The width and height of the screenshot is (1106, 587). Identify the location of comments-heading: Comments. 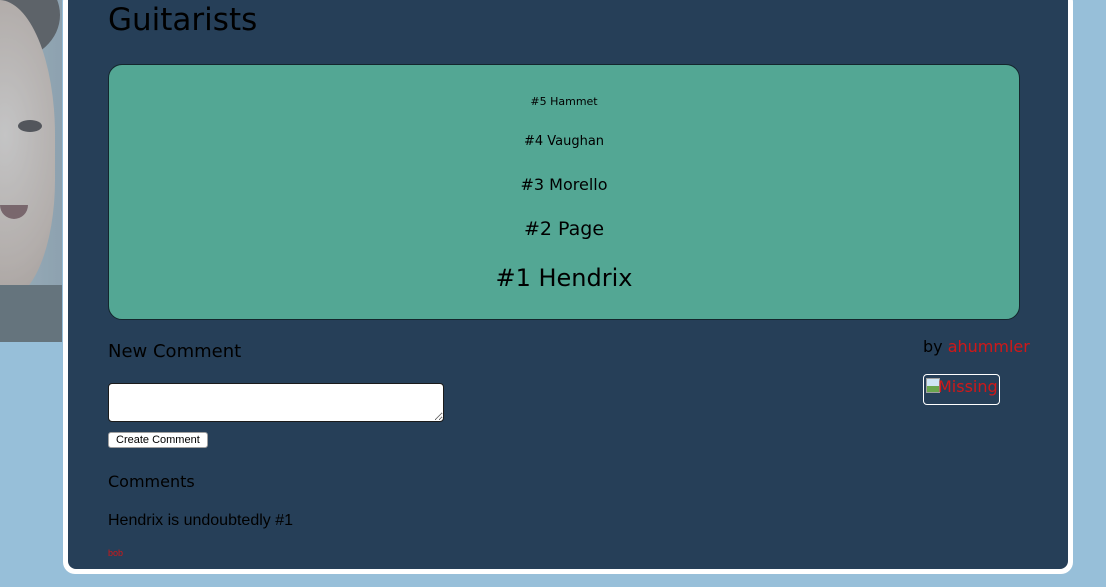
(151, 481).